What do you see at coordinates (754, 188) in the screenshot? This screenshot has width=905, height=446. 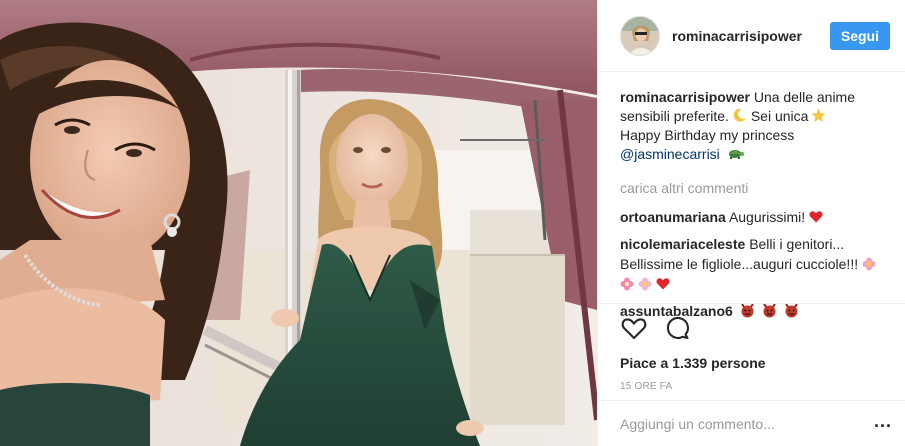 I see `load-more-comments-link: carica altri commenti` at bounding box center [754, 188].